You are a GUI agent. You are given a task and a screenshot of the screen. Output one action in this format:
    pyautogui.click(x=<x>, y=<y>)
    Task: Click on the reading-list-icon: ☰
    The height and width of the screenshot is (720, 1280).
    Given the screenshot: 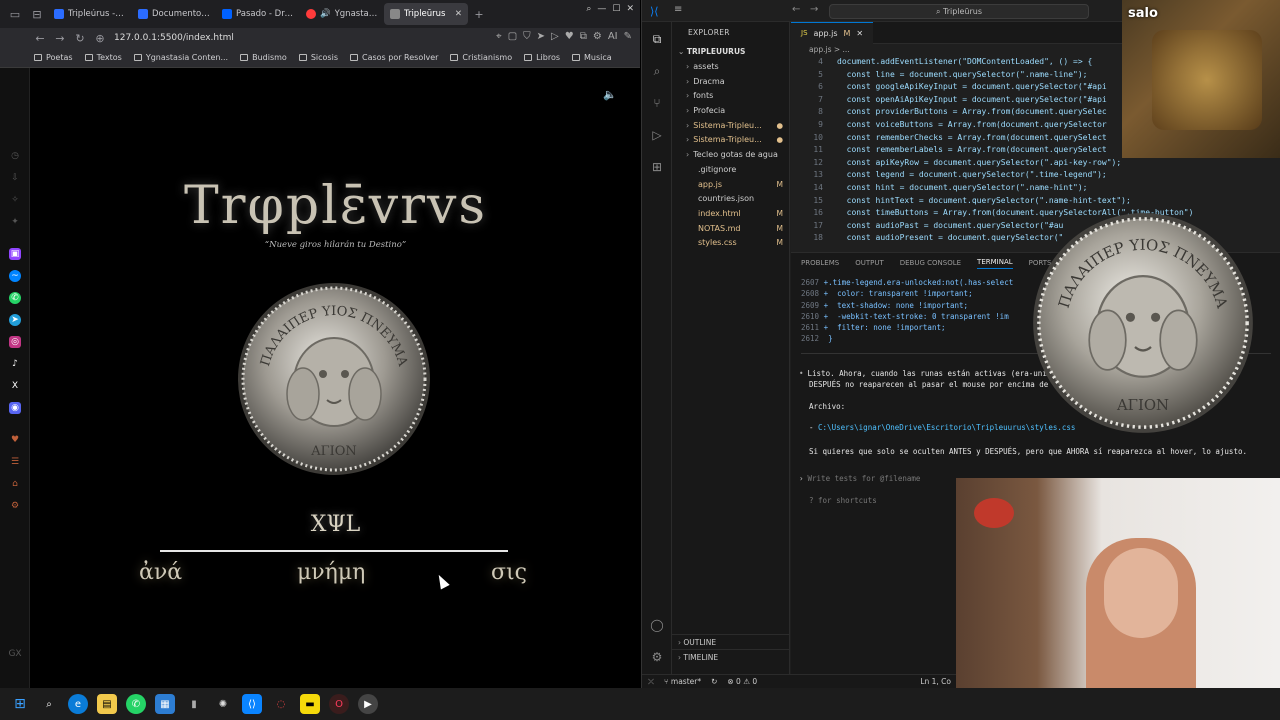 What is the action you would take?
    pyautogui.click(x=15, y=462)
    